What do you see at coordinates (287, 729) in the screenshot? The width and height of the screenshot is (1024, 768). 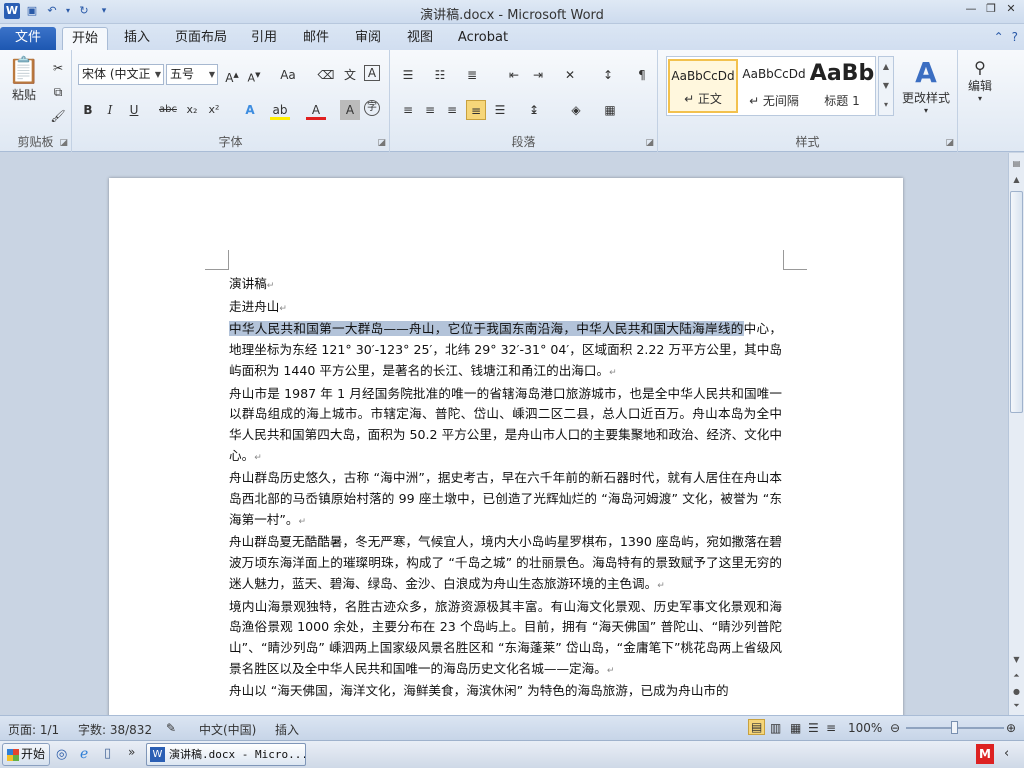 I see `insert-mode-status: 插入` at bounding box center [287, 729].